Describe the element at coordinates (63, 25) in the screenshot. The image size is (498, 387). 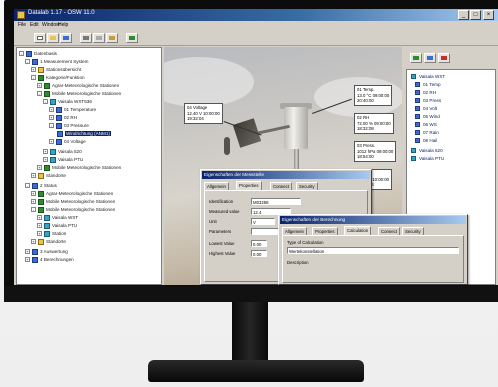
I see `menu-help: Help` at that location.